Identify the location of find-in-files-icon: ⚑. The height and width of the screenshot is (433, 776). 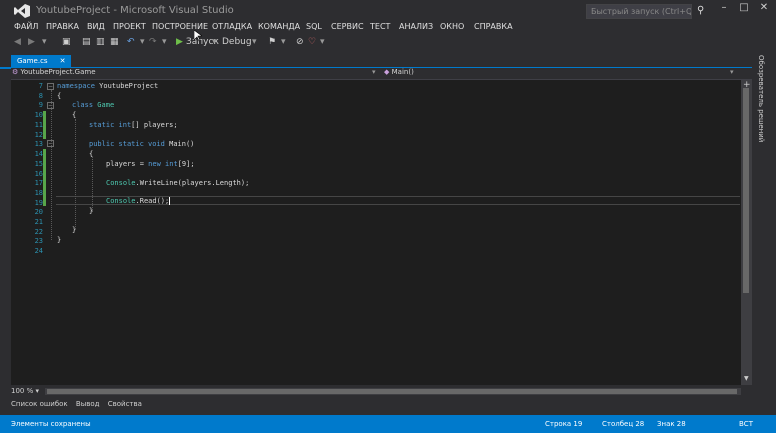
(272, 42).